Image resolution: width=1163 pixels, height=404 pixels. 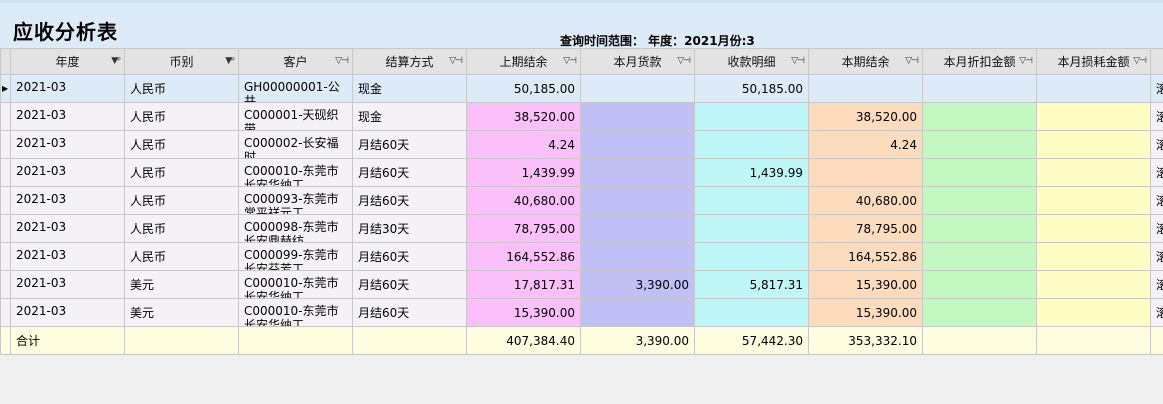 What do you see at coordinates (523, 200) in the screenshot?
I see `cell-prev-balance: 40,680.00` at bounding box center [523, 200].